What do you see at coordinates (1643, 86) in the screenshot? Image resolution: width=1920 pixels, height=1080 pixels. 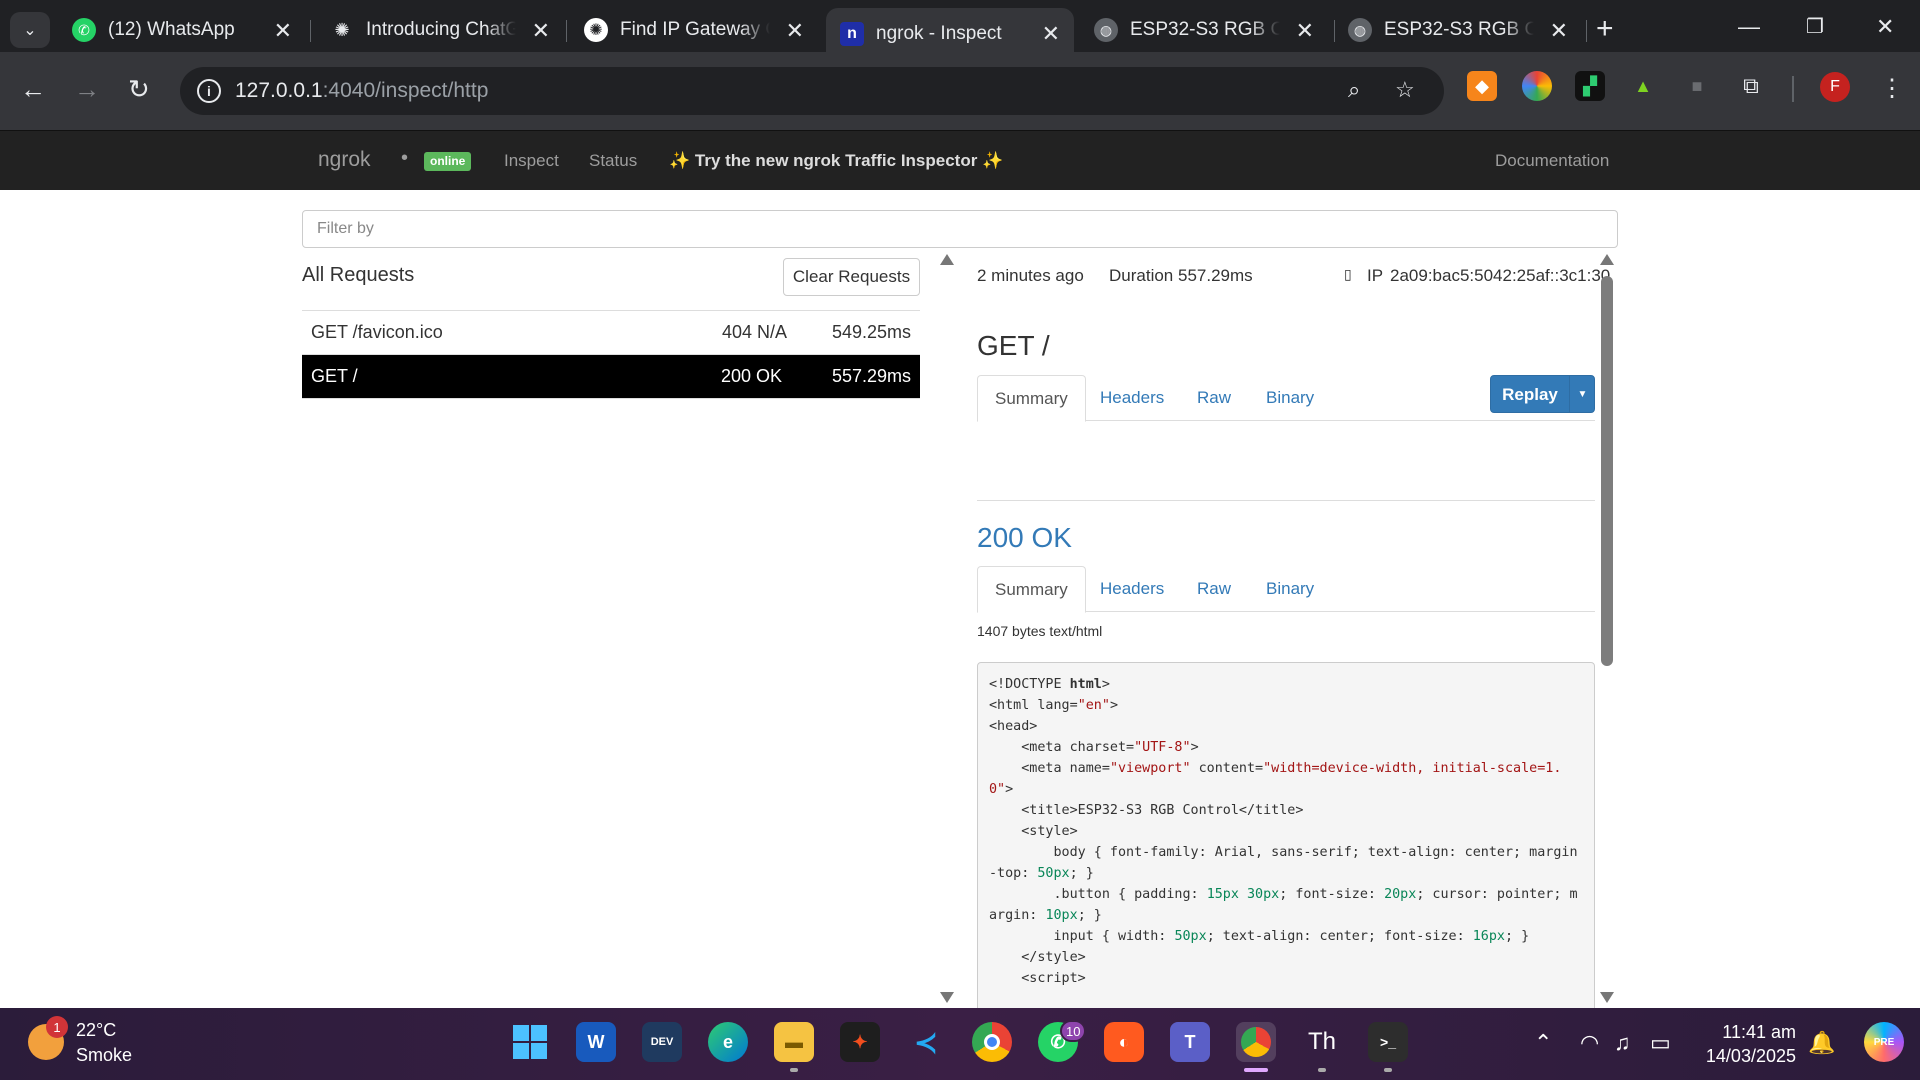 I see `chart-extension-icon: ▲` at bounding box center [1643, 86].